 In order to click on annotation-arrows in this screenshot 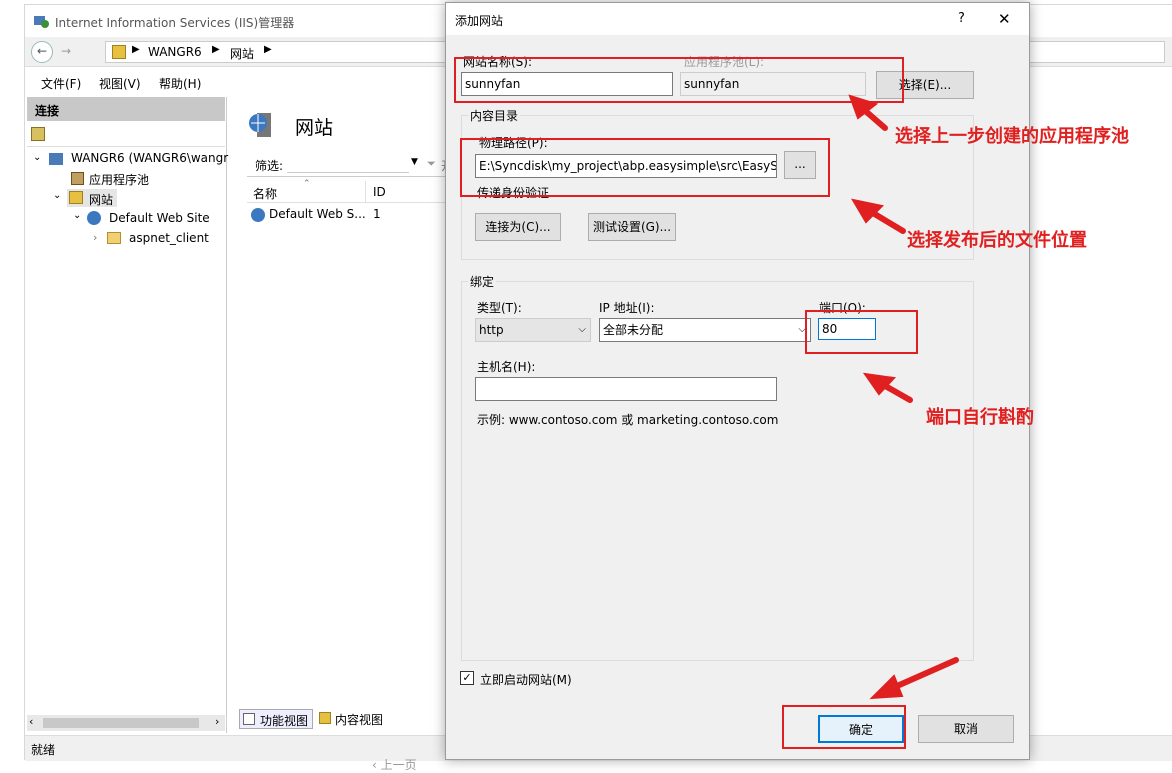, I will do `click(903, 397)`.